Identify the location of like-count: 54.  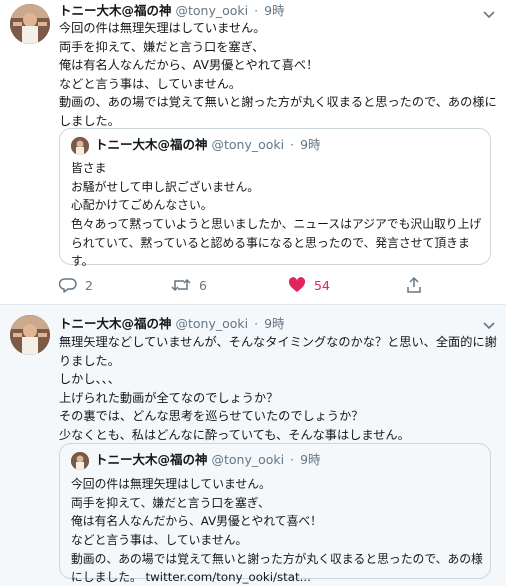
(322, 285).